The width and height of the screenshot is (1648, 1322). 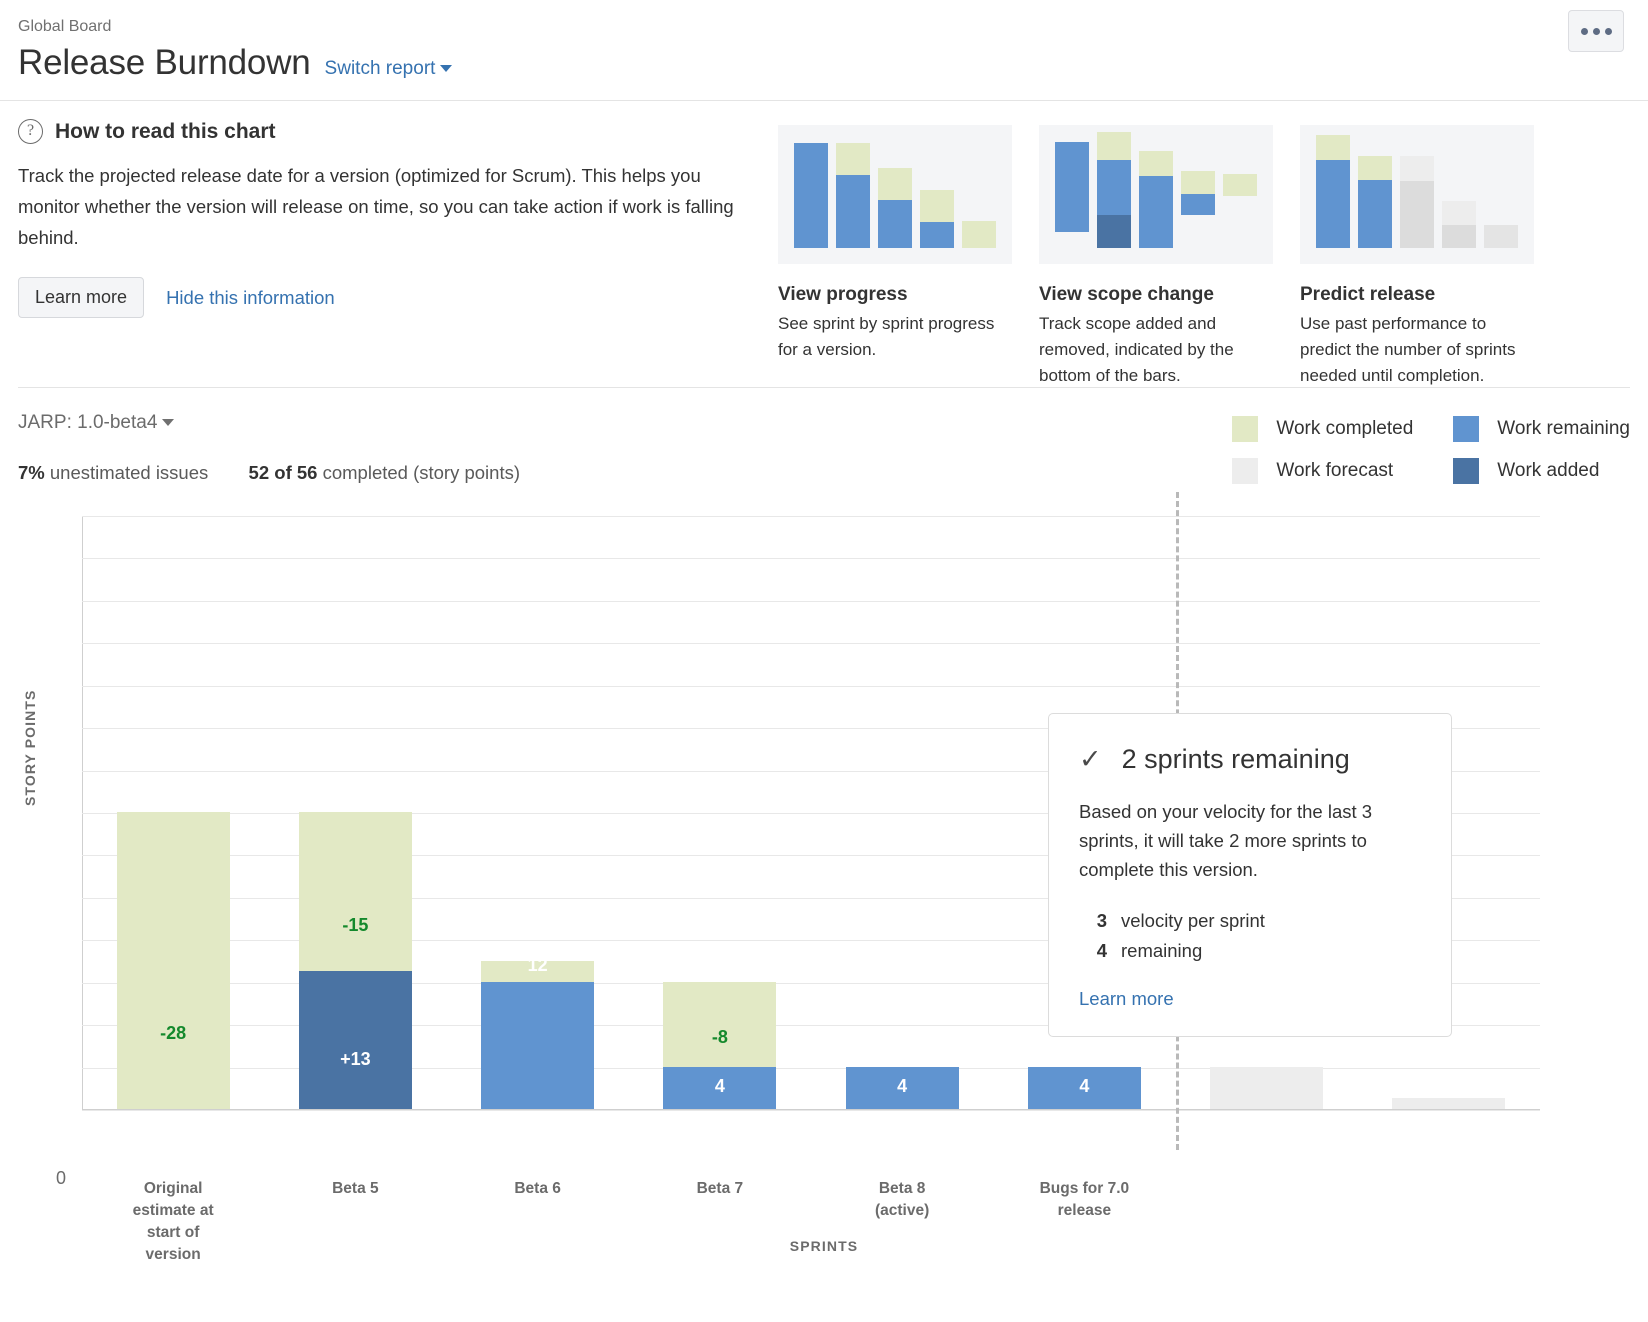 I want to click on bar-segment: -8, so click(x=720, y=1024).